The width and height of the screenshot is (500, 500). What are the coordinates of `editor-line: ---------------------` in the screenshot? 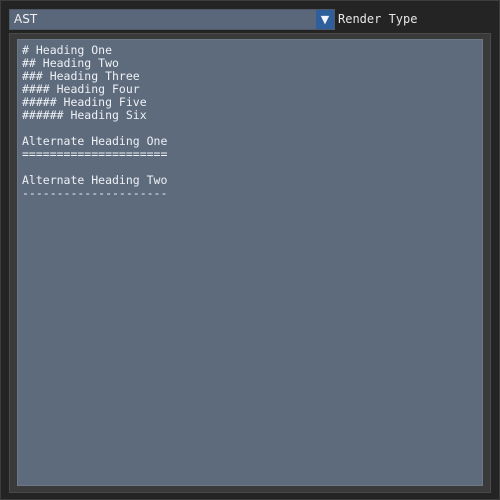 It's located at (95, 193).